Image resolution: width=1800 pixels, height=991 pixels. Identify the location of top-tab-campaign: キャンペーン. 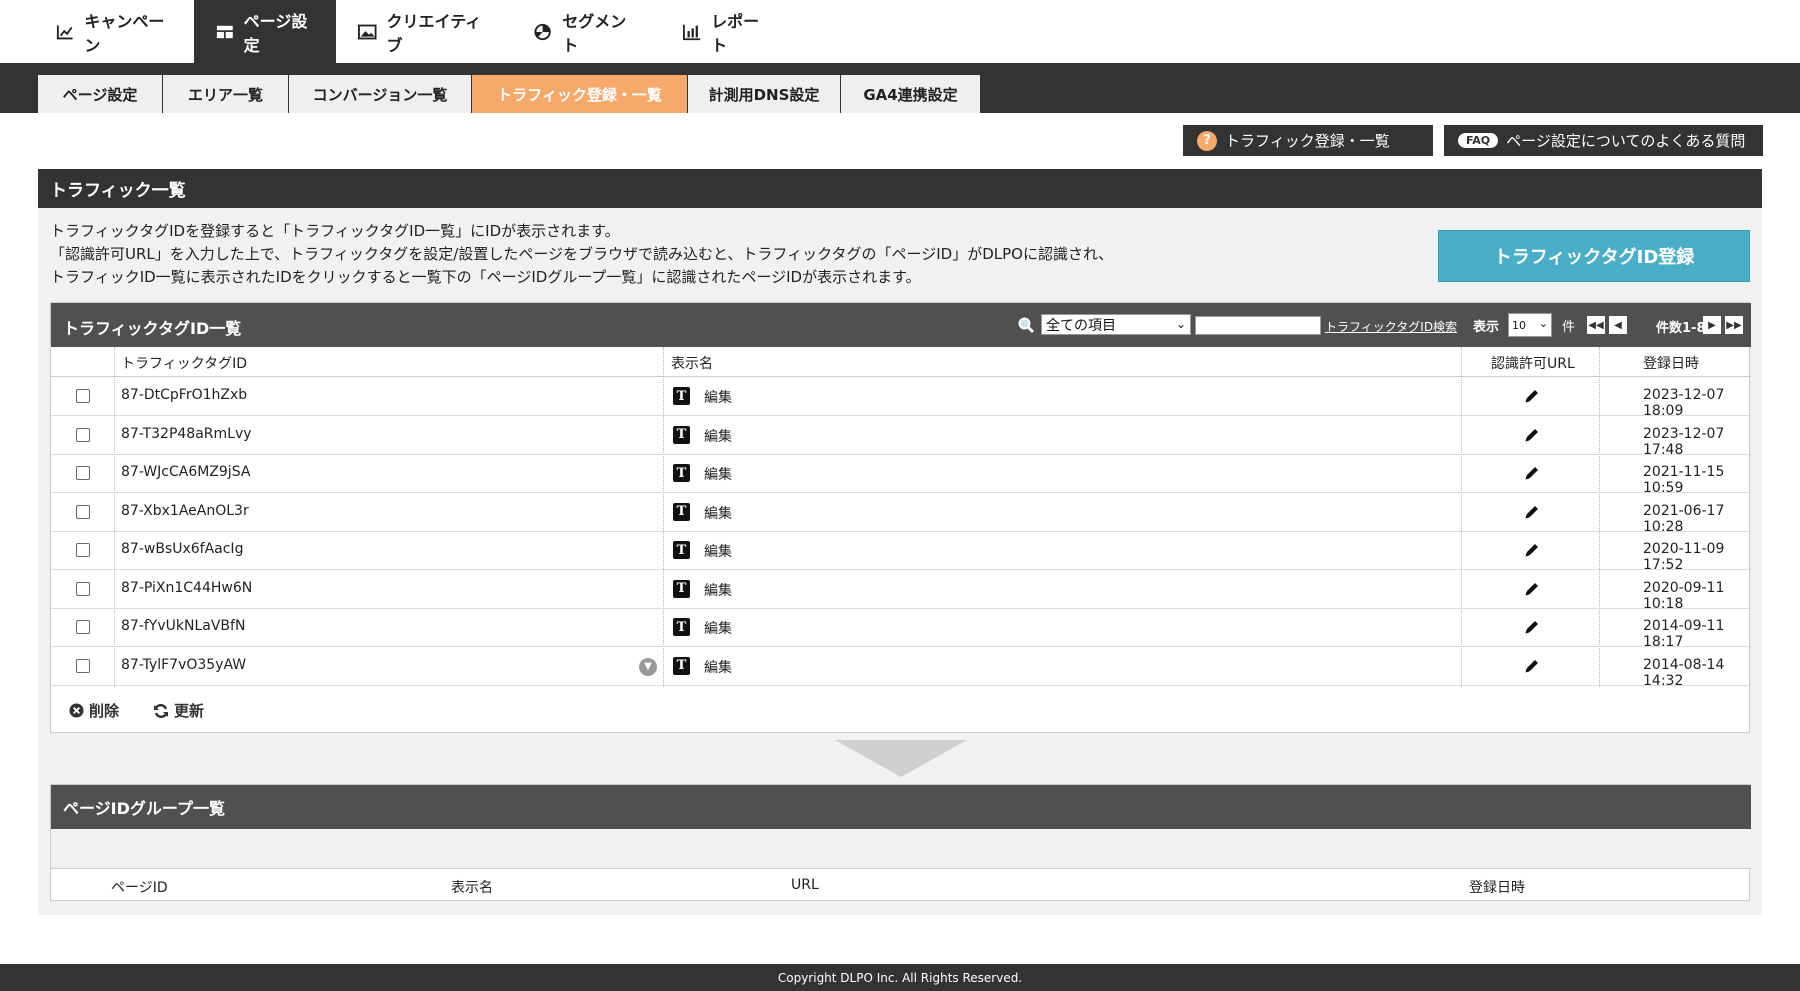
(114, 31).